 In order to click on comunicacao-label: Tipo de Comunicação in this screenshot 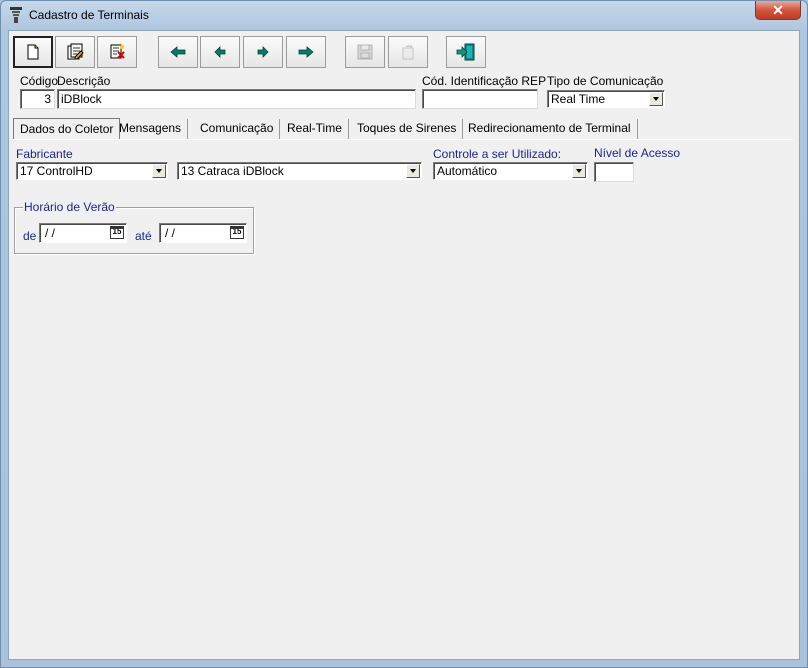, I will do `click(605, 81)`.